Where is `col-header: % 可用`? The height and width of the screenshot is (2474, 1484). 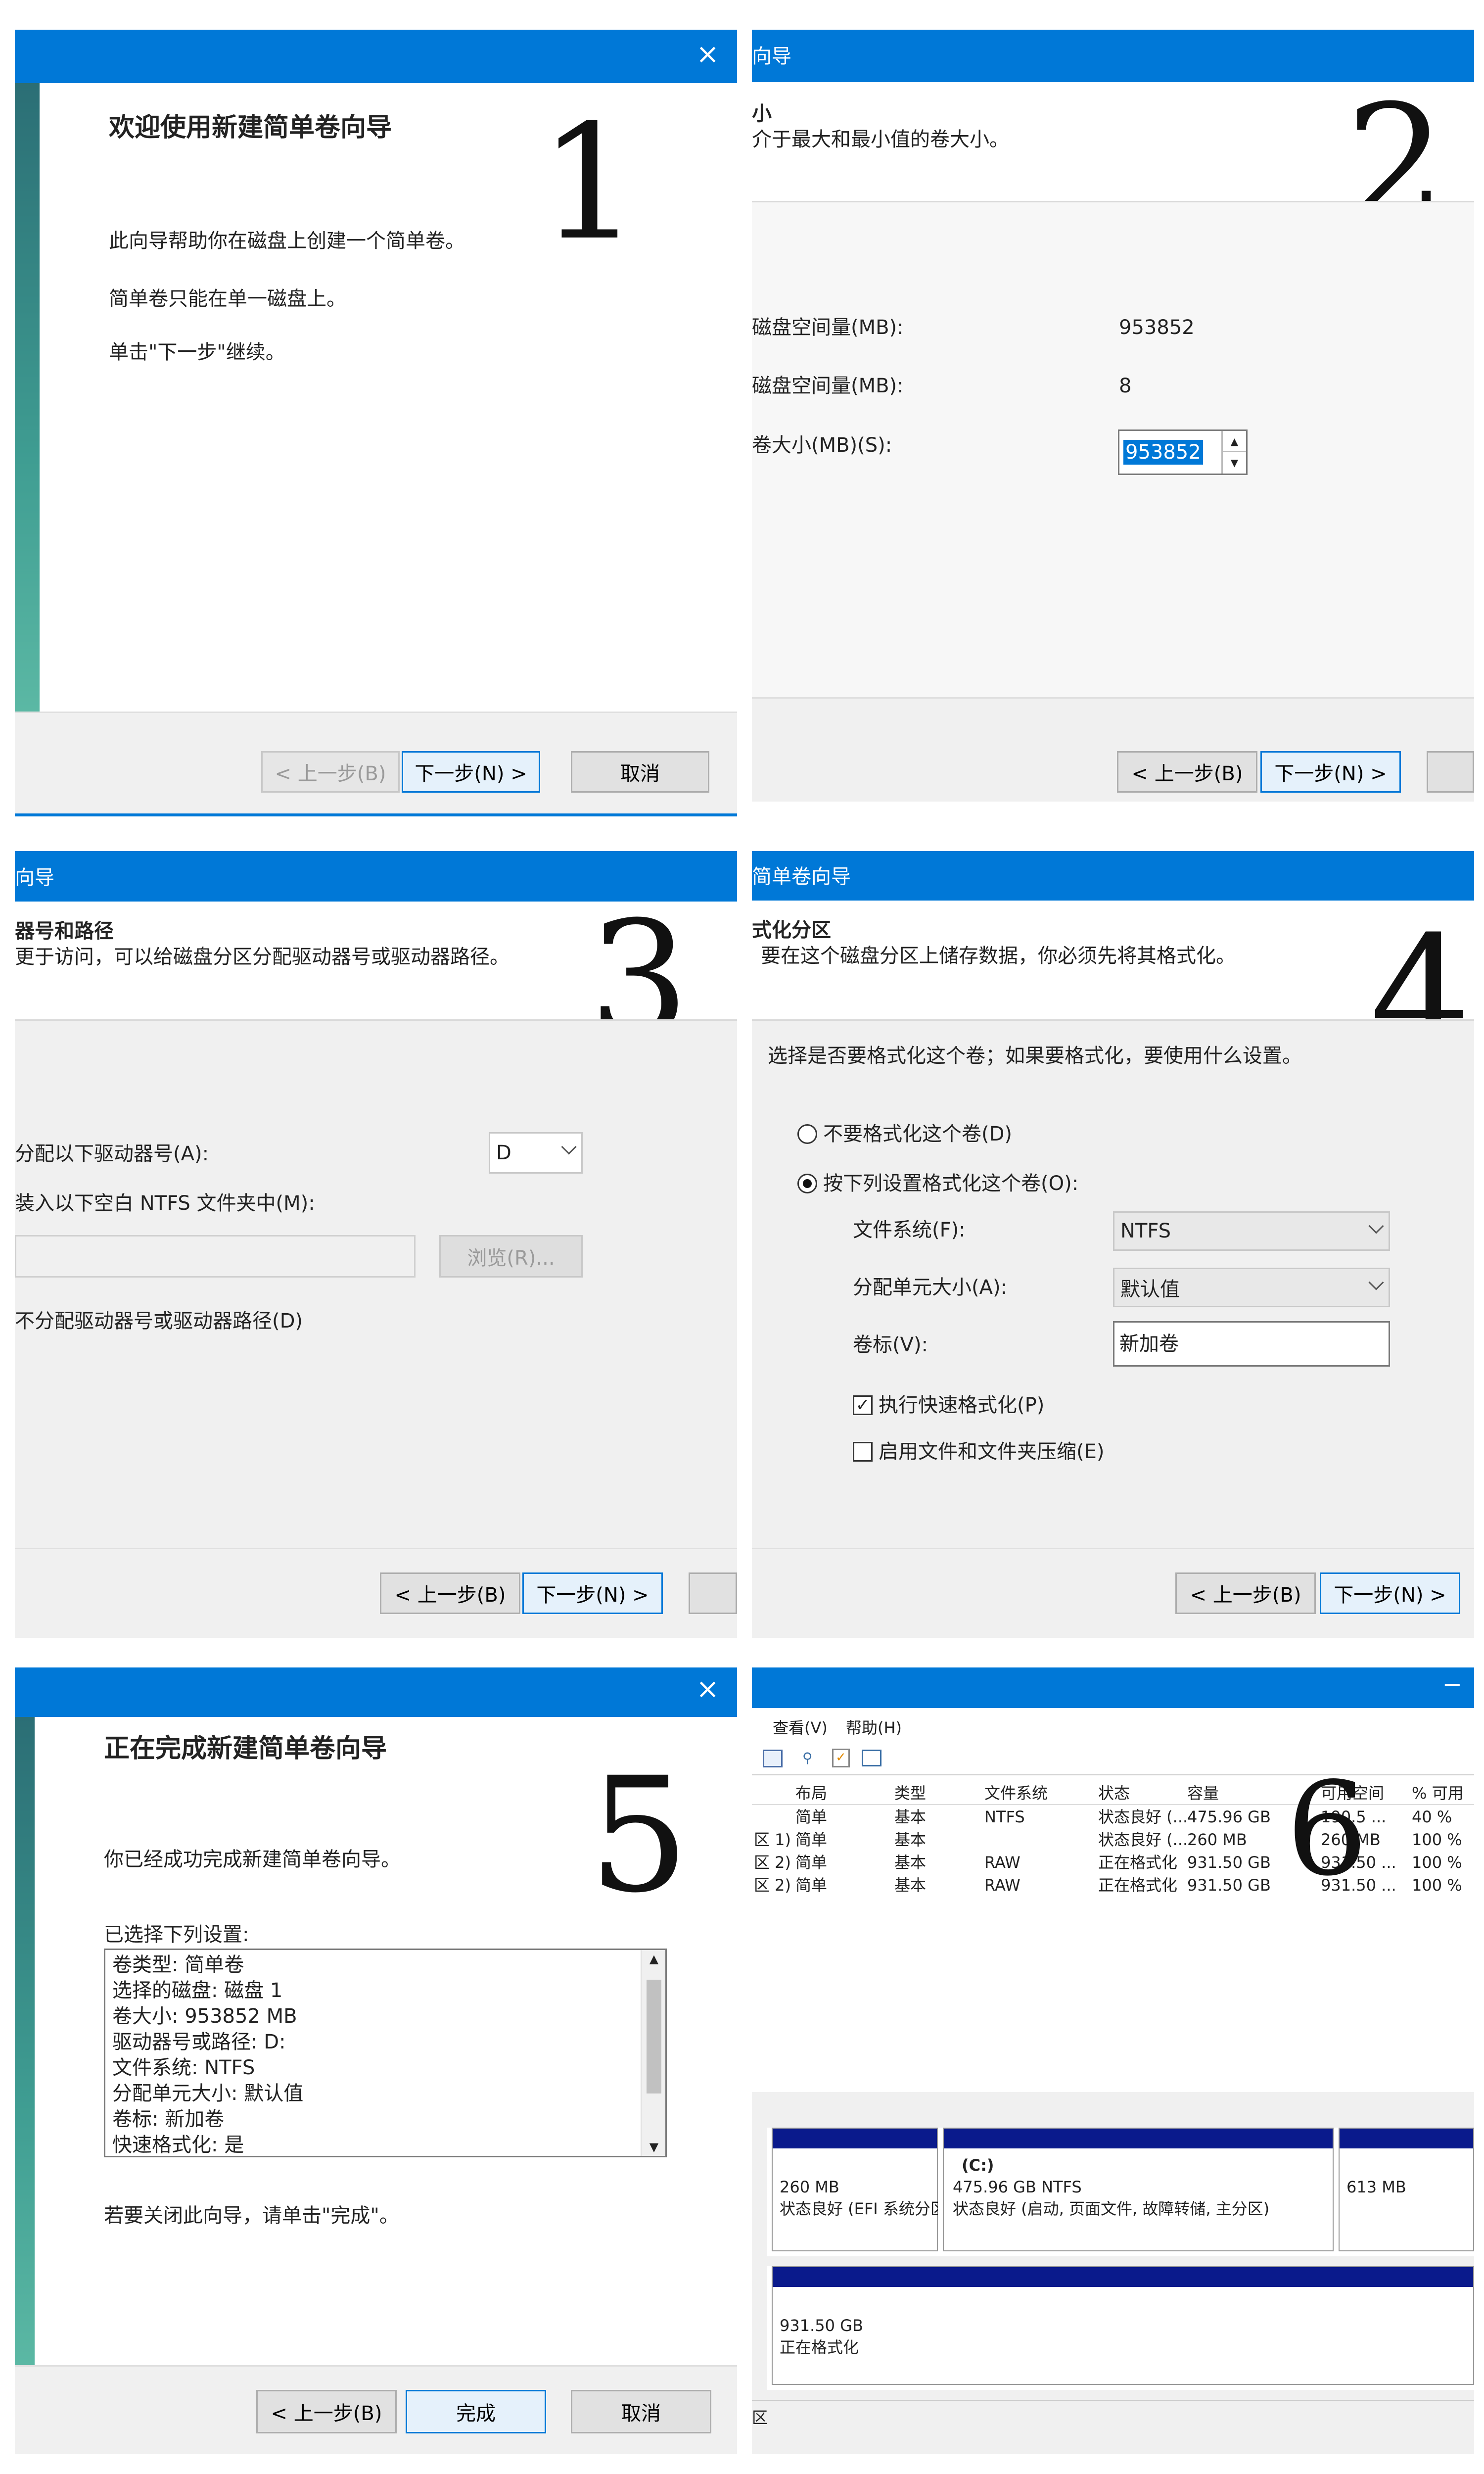 col-header: % 可用 is located at coordinates (1438, 1793).